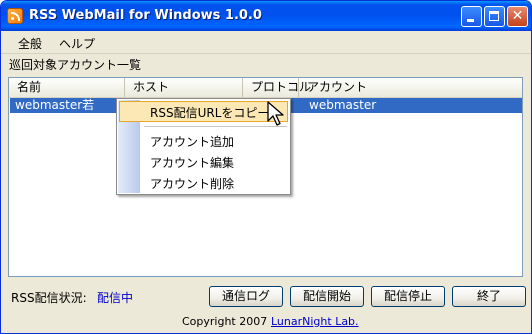  What do you see at coordinates (225, 321) in the screenshot?
I see `copyright-text: Copyright 2007` at bounding box center [225, 321].